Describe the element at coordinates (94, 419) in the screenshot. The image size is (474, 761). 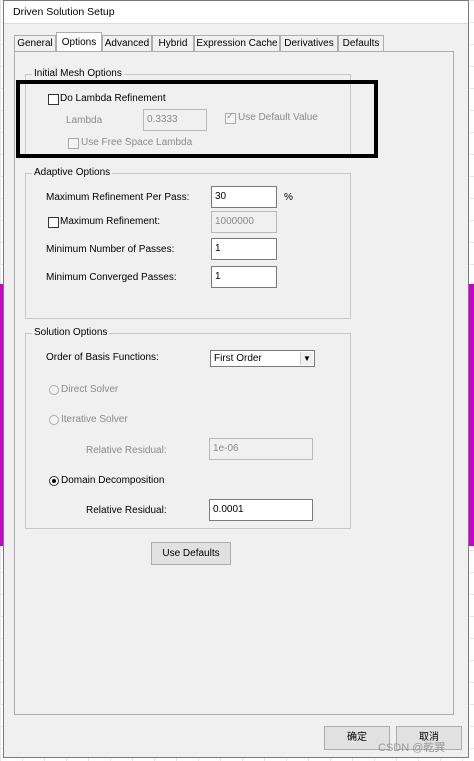
I see `iterative-solver-label: Iterative Solver` at that location.